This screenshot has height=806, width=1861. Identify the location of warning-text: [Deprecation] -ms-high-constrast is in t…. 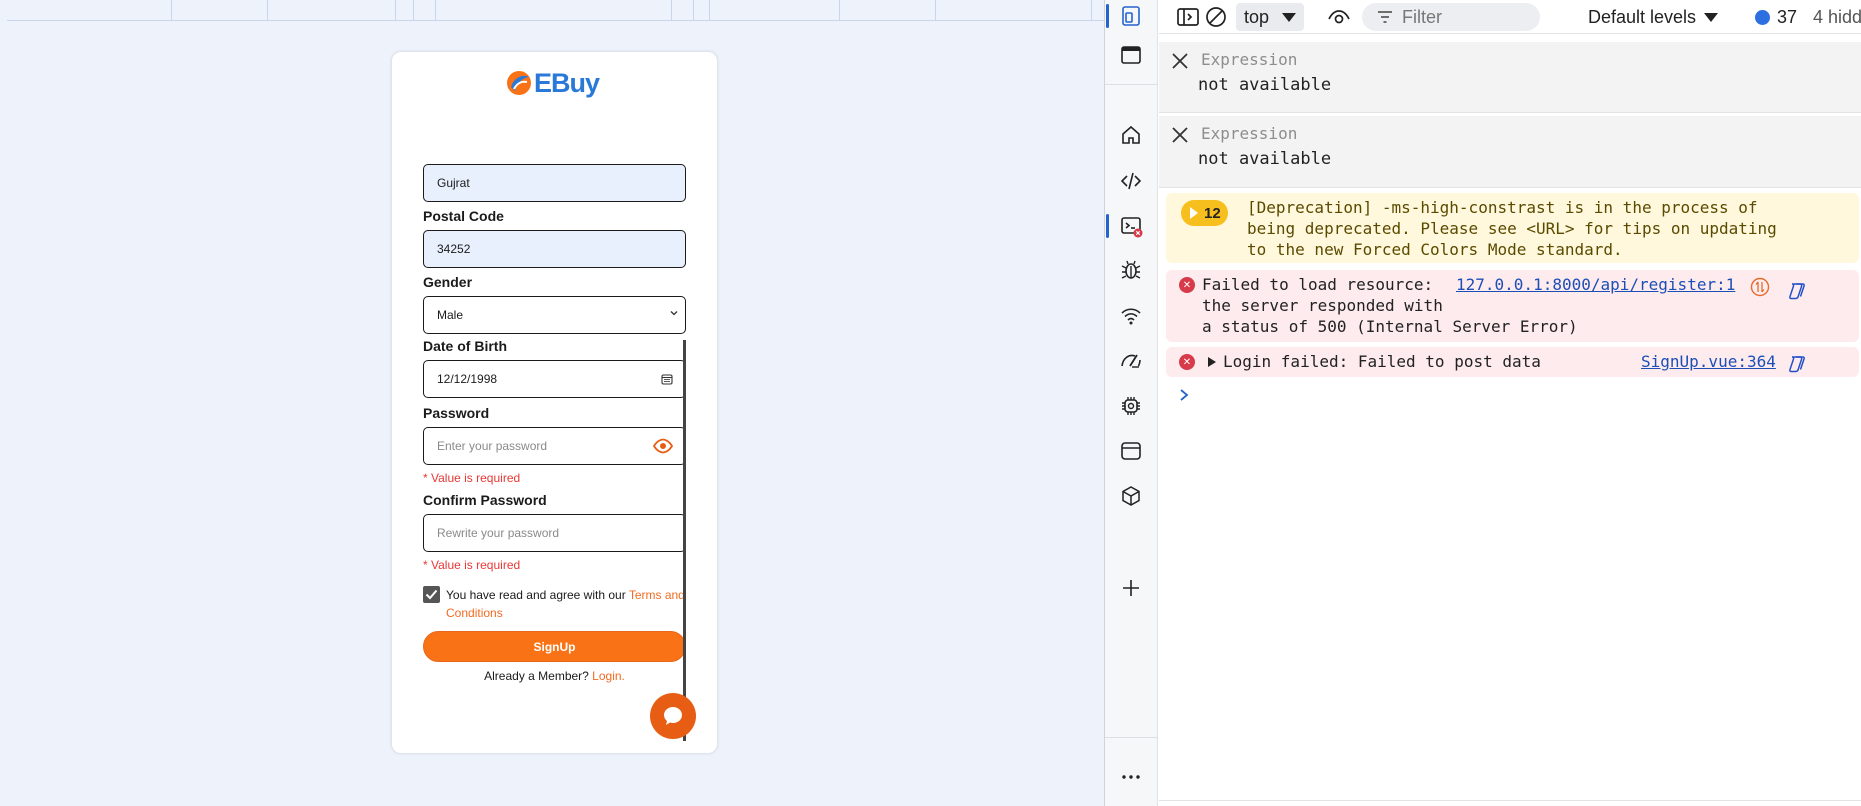
(1512, 228).